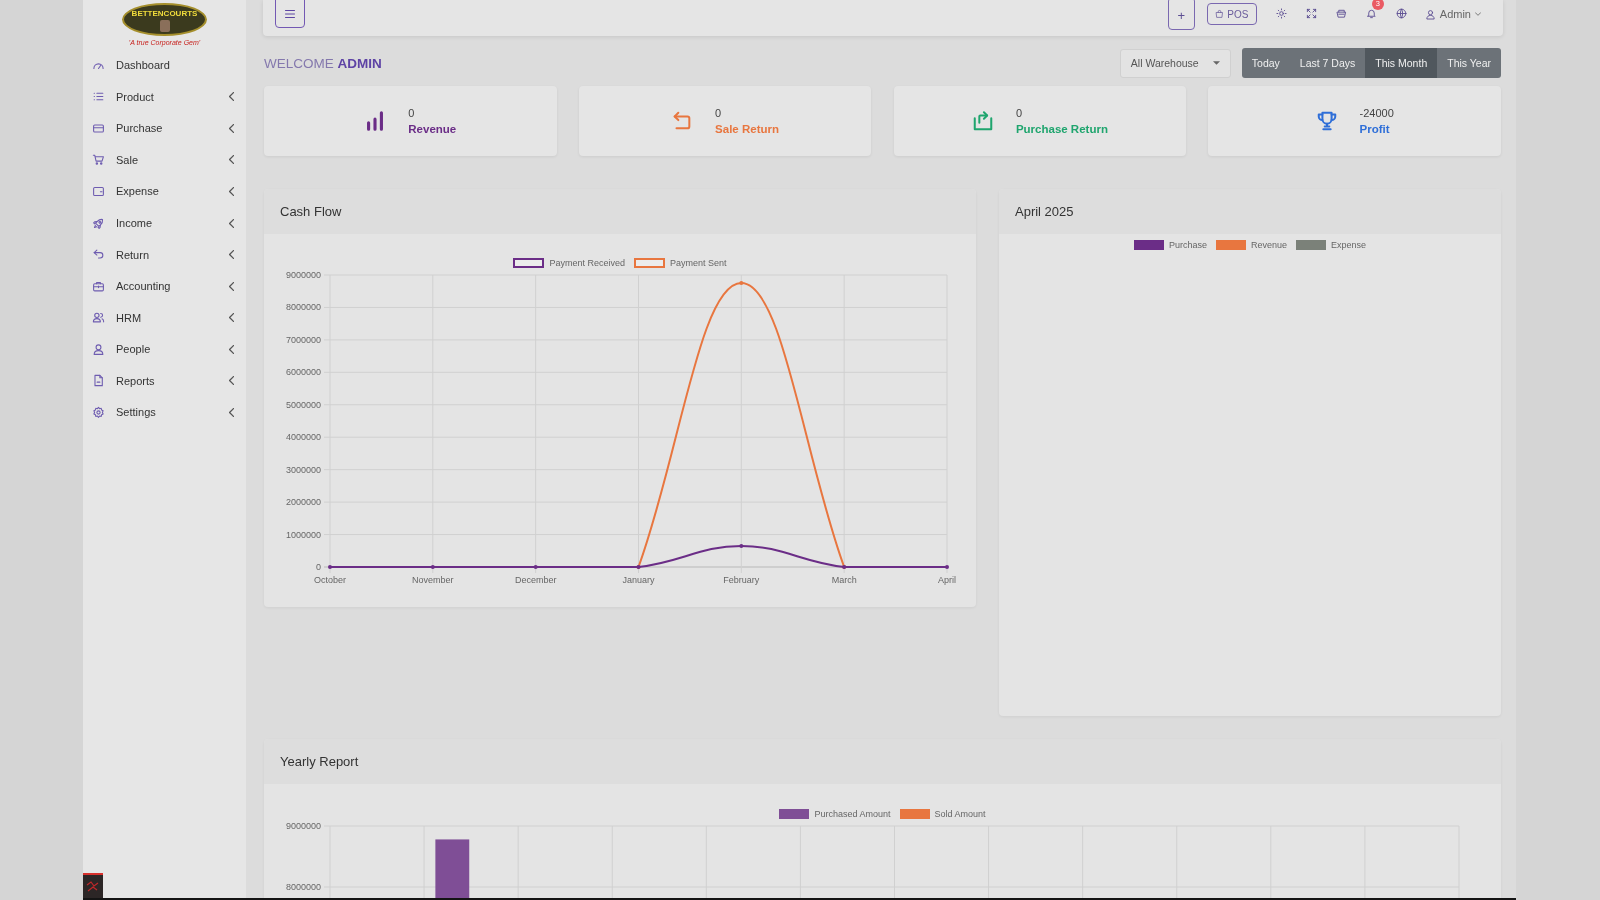 The width and height of the screenshot is (1600, 900). Describe the element at coordinates (698, 263) in the screenshot. I see `legend-label: Payment Sent` at that location.